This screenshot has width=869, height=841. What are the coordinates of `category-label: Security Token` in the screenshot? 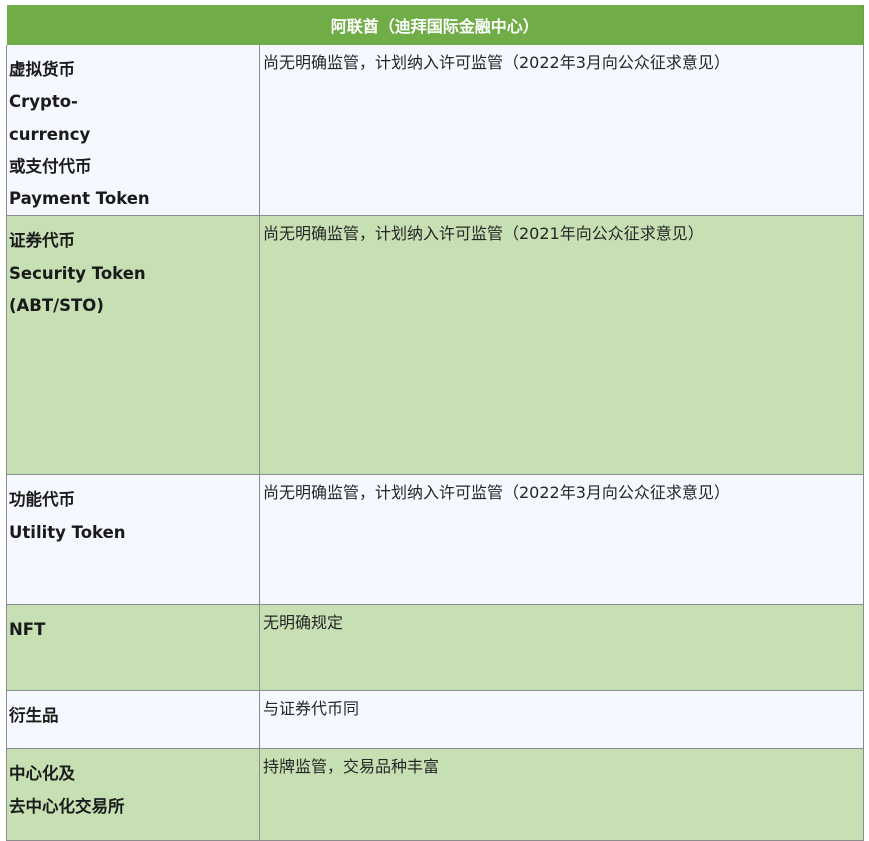 It's located at (77, 273).